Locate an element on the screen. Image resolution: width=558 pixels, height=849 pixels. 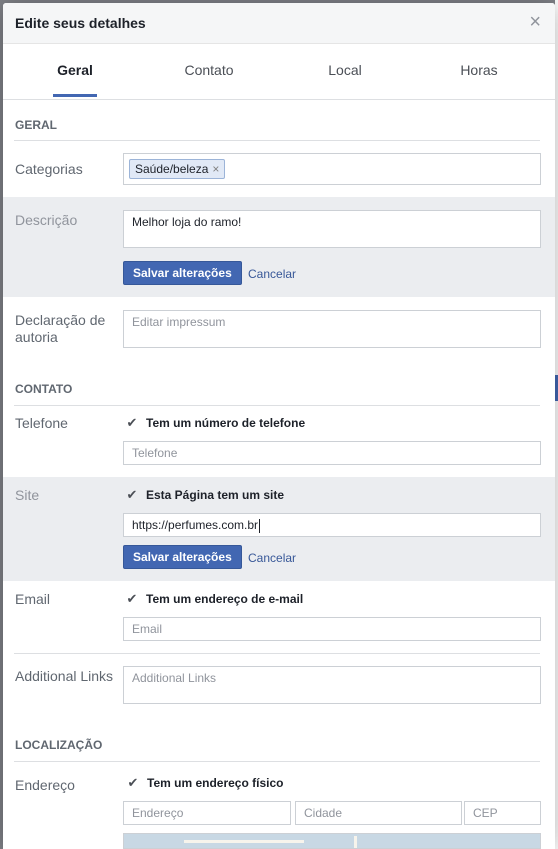
cancel-website-link: Cancelar is located at coordinates (272, 558).